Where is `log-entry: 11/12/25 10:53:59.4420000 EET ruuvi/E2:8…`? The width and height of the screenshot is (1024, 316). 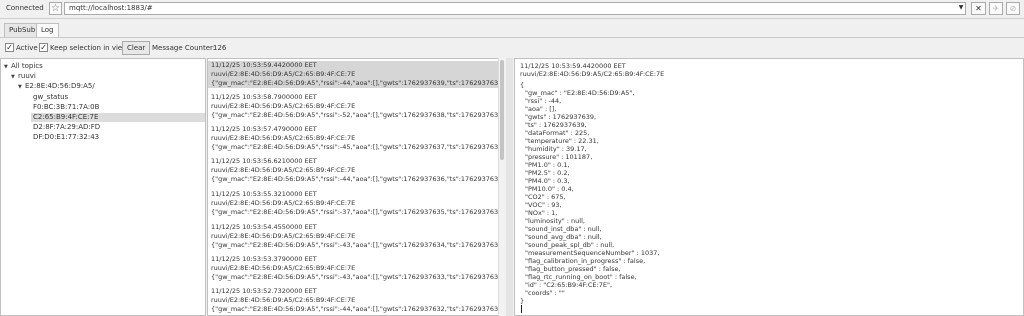 log-entry: 11/12/25 10:53:59.4420000 EET ruuvi/E2:8… is located at coordinates (356, 74).